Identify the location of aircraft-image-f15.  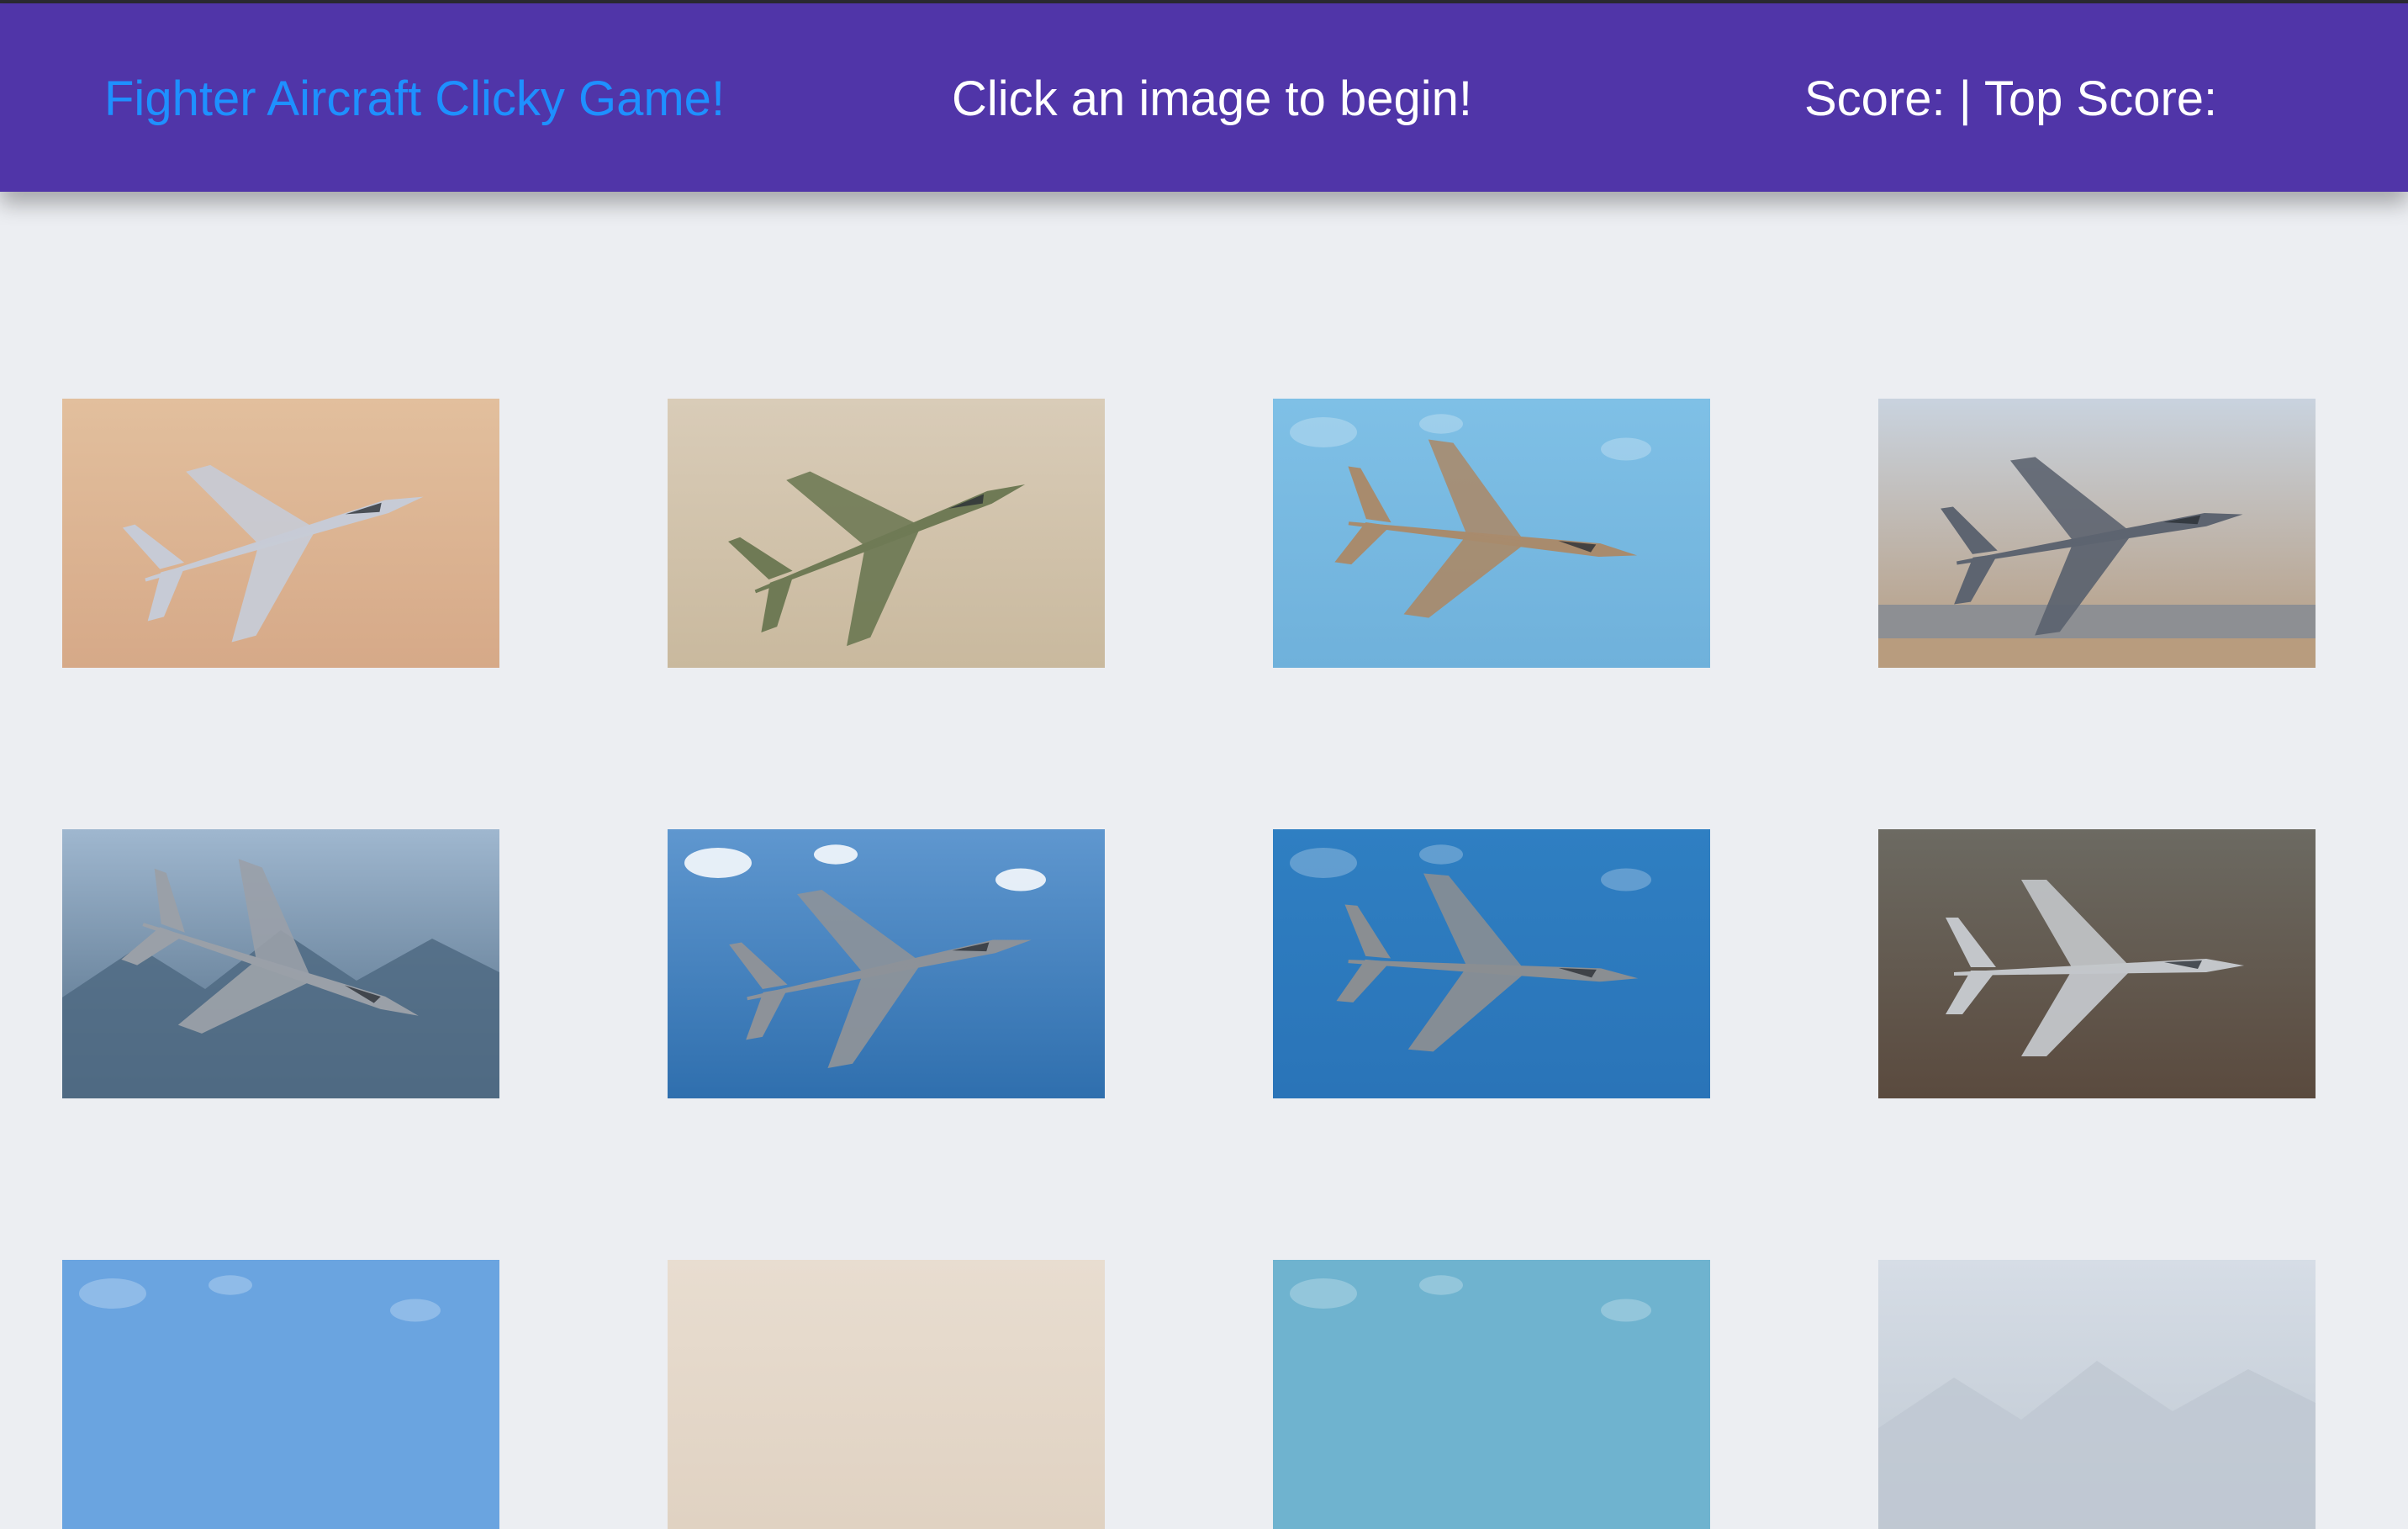
(281, 963).